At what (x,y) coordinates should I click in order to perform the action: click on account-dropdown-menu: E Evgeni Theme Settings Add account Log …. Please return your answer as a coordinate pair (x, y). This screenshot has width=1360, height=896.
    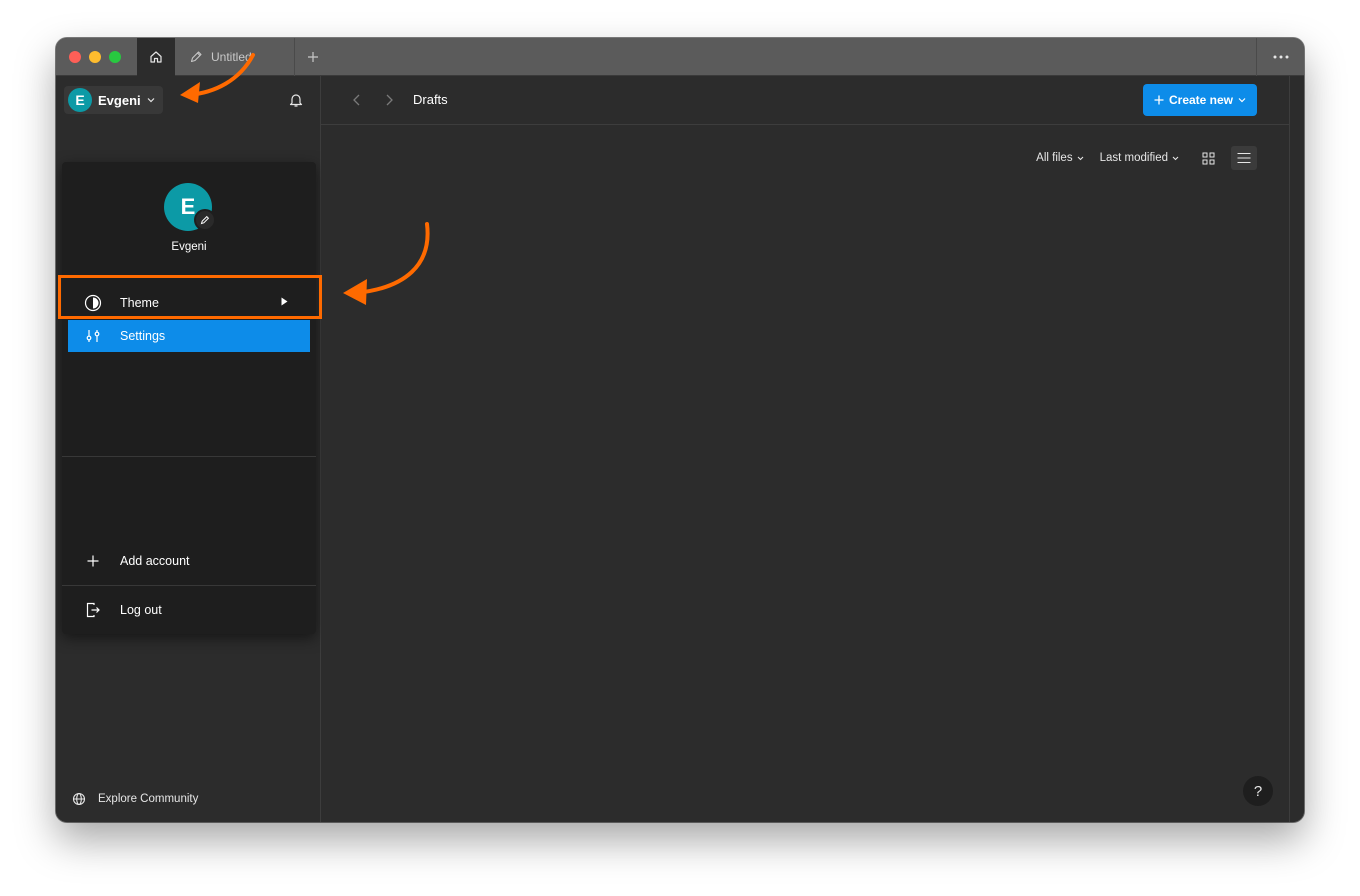
    Looking at the image, I should click on (189, 398).